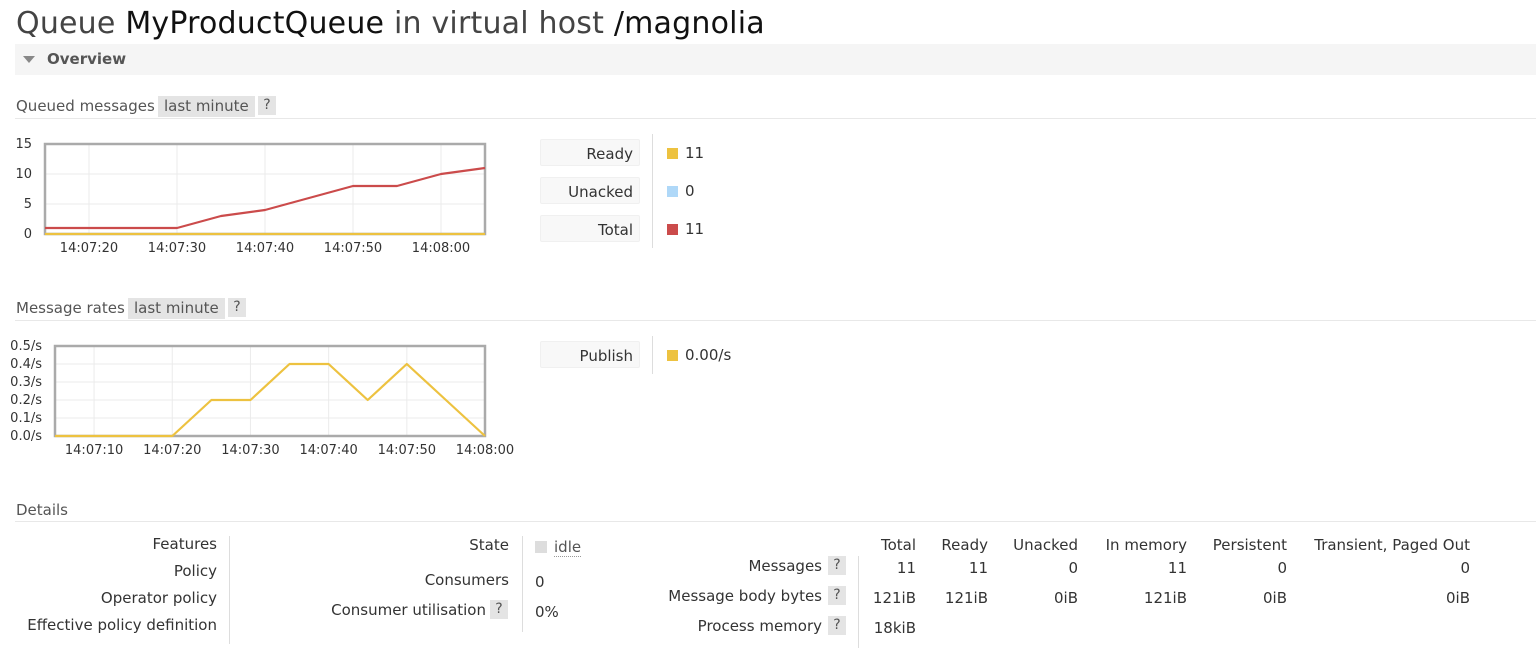  Describe the element at coordinates (85, 106) in the screenshot. I see `queued-messages-heading: Queued messages` at that location.